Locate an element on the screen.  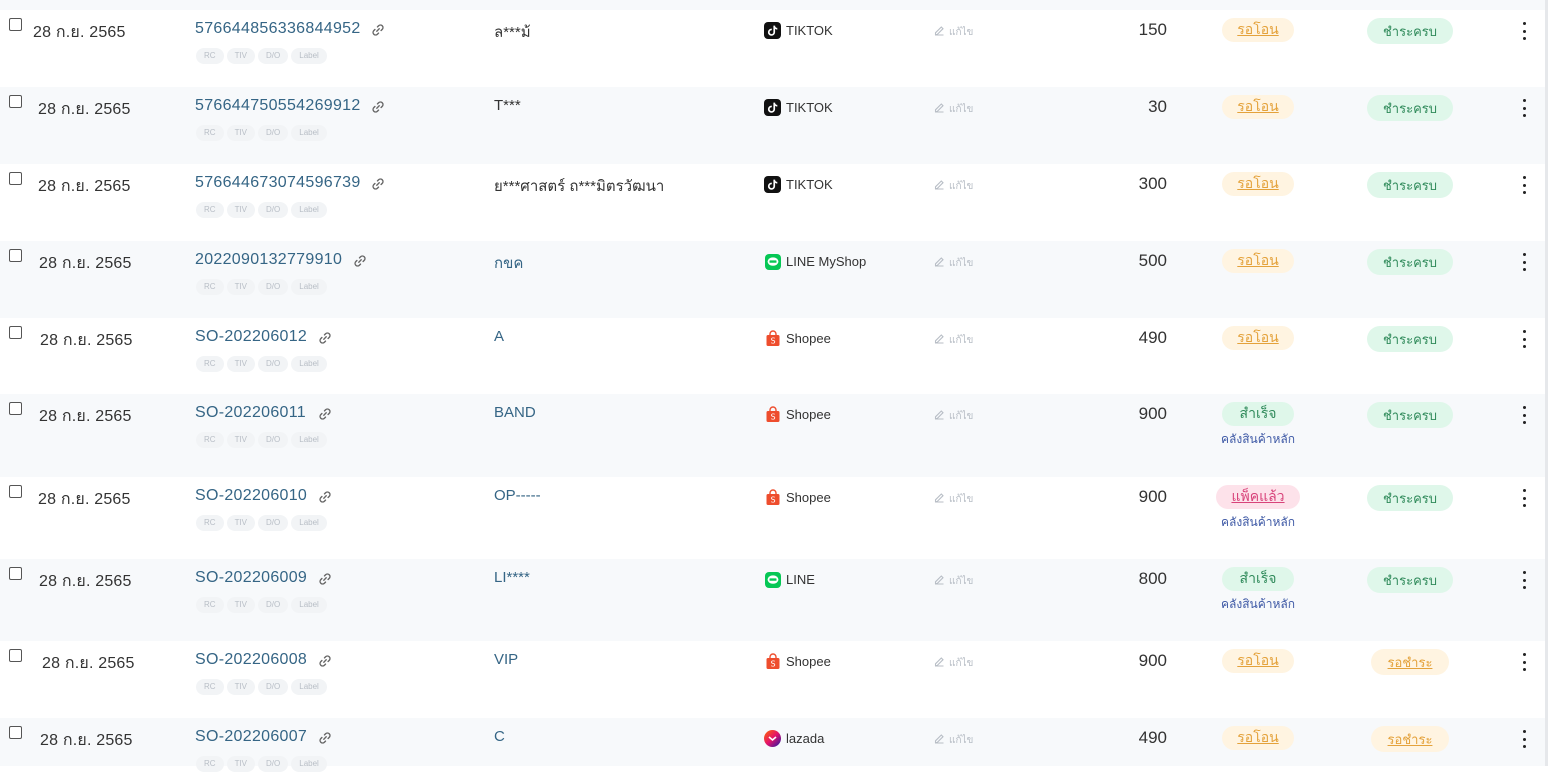
customer-name: OP----- is located at coordinates (517, 495).